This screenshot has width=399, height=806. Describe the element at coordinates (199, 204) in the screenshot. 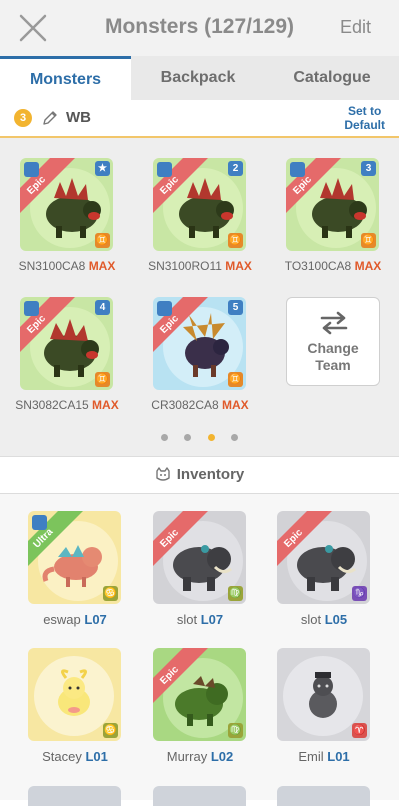

I see `team-slot-2: 2 ♊ Epic` at that location.